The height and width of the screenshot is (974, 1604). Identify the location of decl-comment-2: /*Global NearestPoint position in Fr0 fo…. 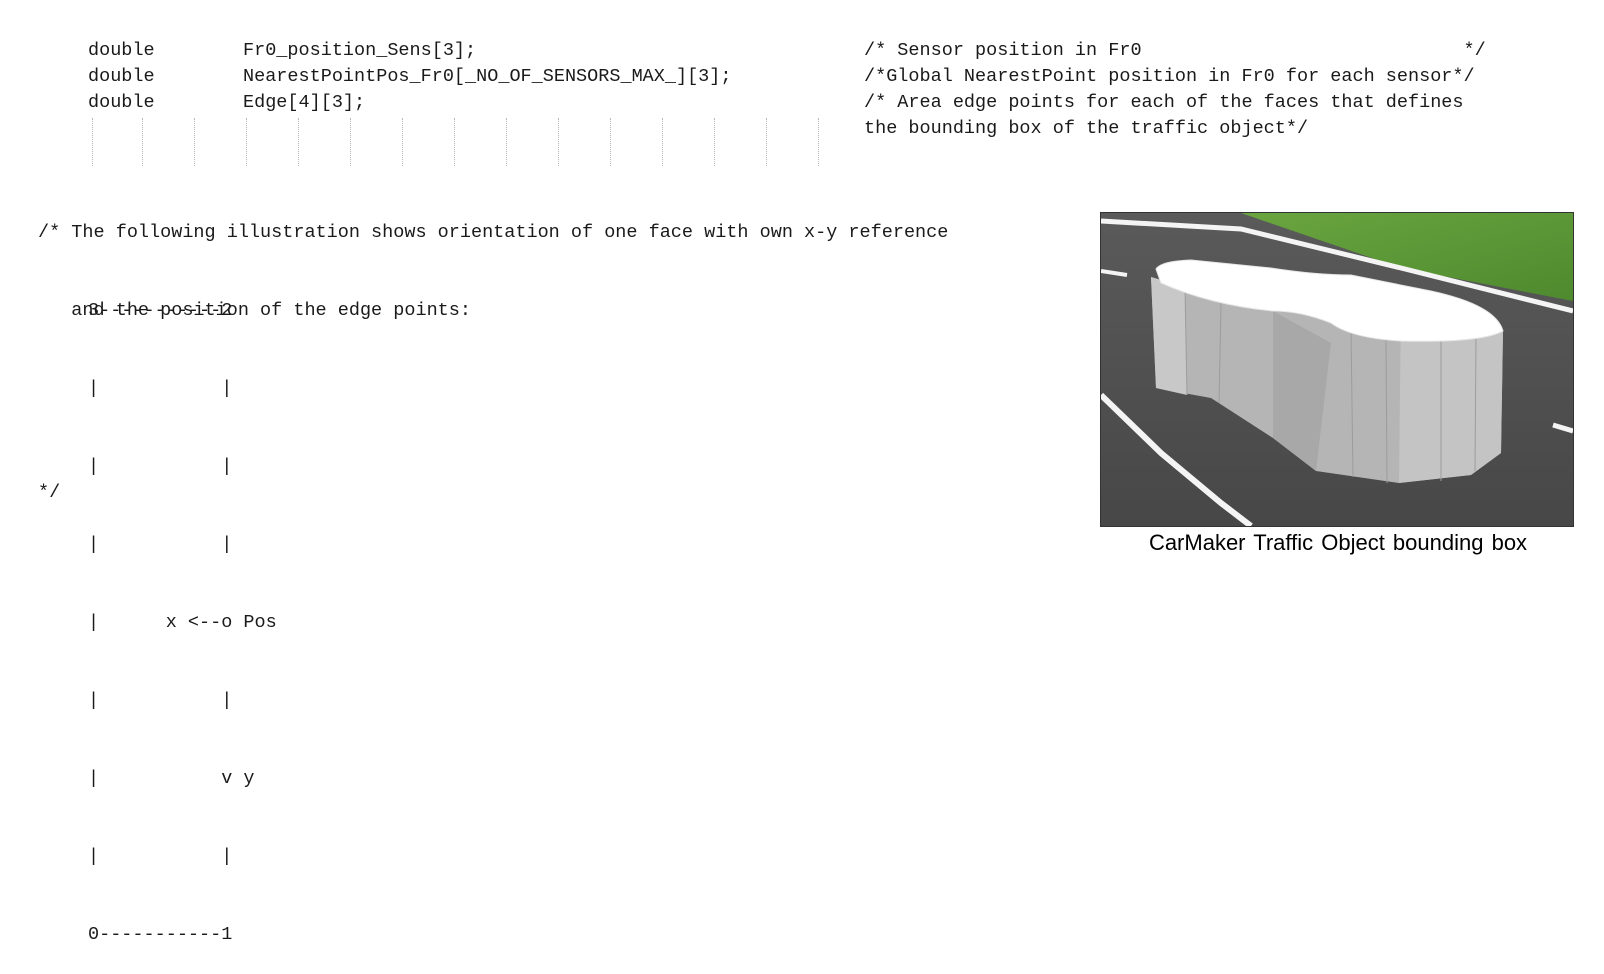
(1169, 76).